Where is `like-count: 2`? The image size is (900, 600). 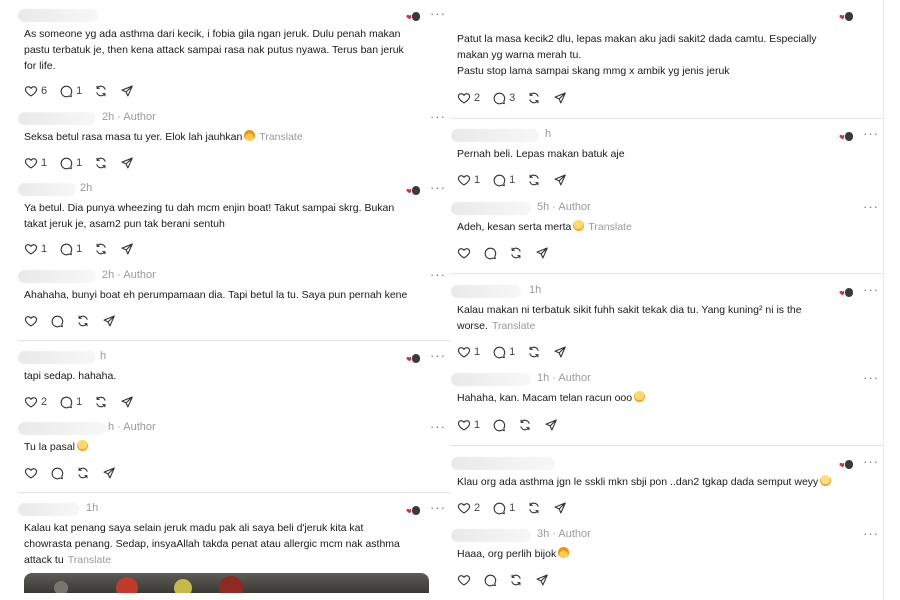
like-count: 2 is located at coordinates (477, 508).